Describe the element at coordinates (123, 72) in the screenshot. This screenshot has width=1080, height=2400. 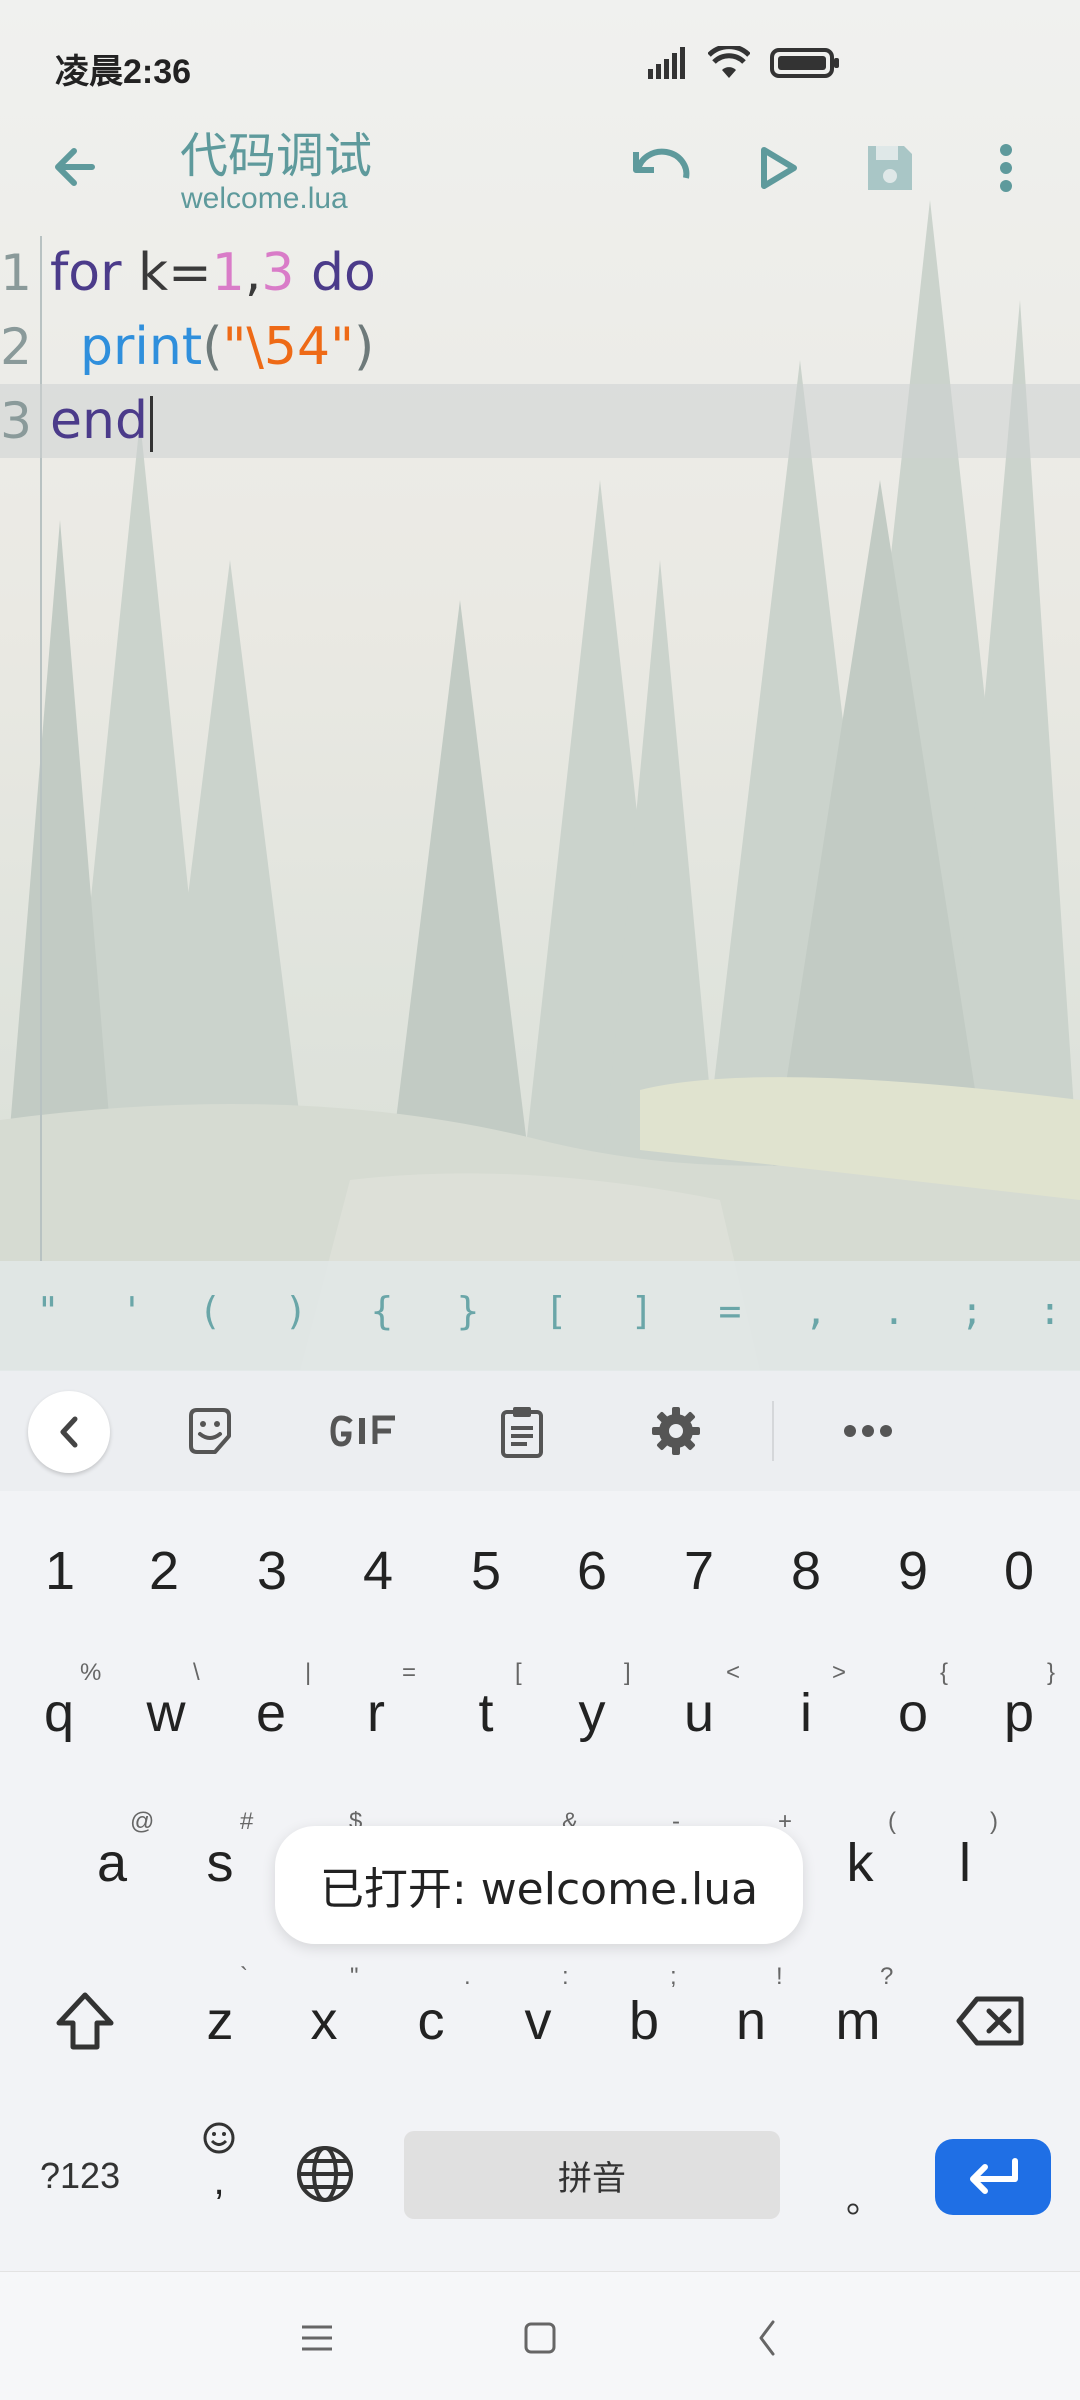
I see `status-time: 凌晨2:36` at that location.